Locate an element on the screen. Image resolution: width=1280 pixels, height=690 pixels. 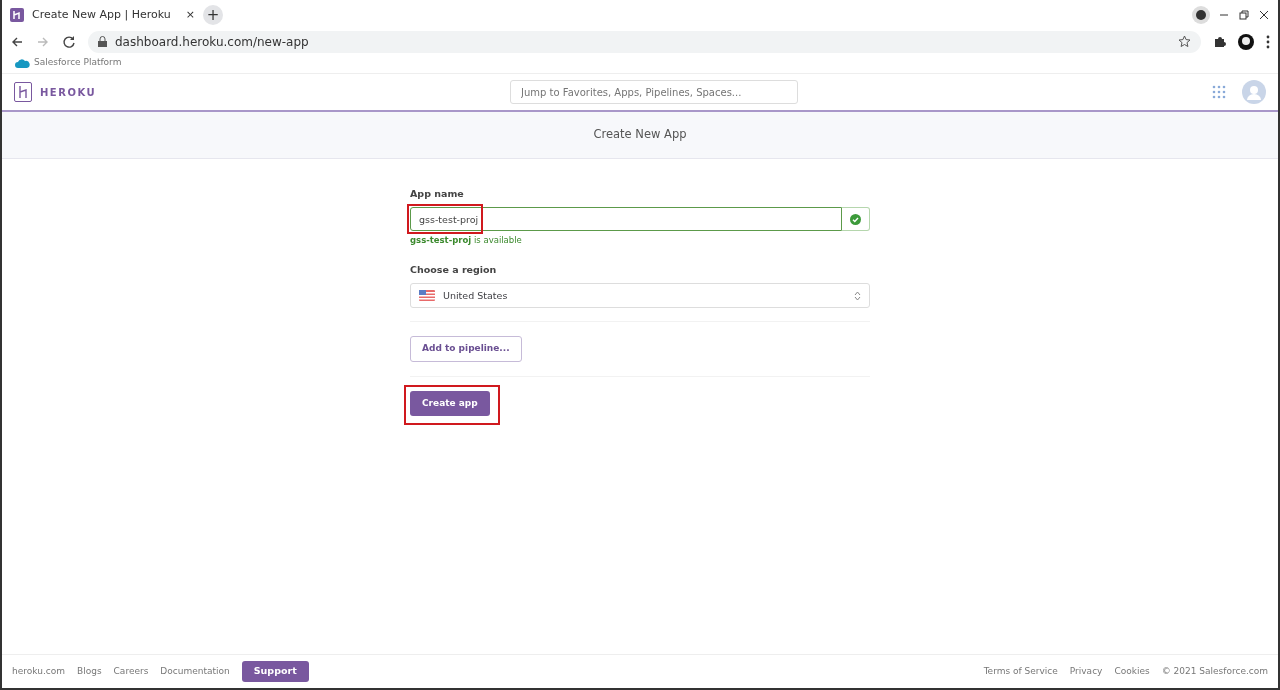
tab-title: Create New App | Heroku is located at coordinates (102, 14).